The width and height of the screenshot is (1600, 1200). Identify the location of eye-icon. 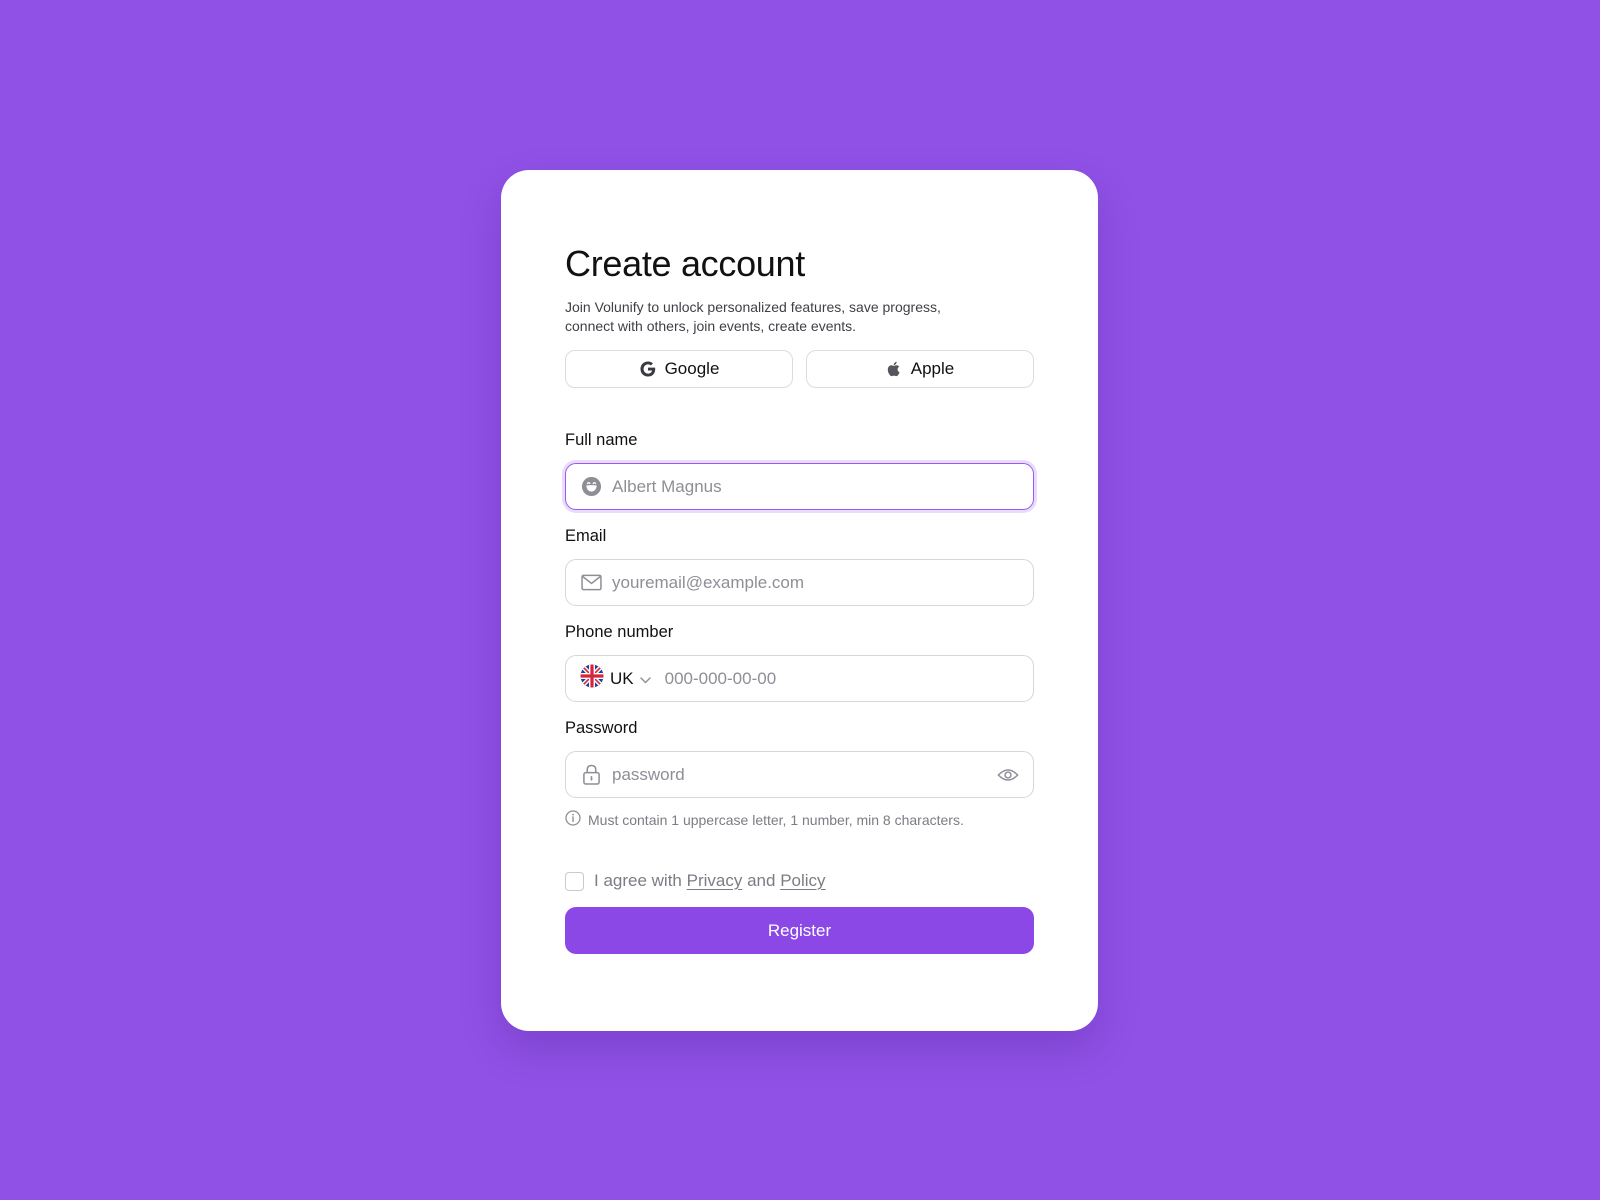
(1008, 775).